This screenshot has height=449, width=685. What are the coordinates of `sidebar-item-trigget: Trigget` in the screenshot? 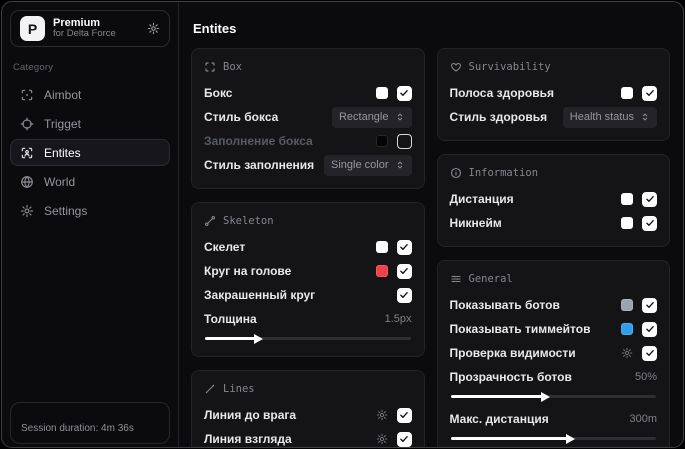 It's located at (90, 123).